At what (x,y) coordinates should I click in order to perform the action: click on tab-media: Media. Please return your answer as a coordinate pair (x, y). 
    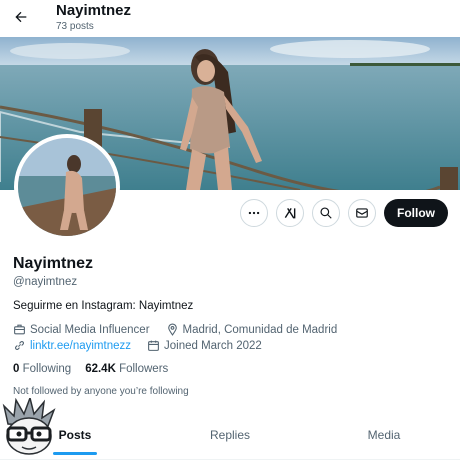
    Looking at the image, I should click on (384, 435).